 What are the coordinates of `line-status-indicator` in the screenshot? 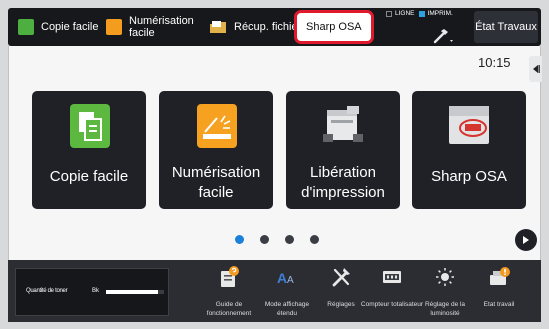 It's located at (389, 13).